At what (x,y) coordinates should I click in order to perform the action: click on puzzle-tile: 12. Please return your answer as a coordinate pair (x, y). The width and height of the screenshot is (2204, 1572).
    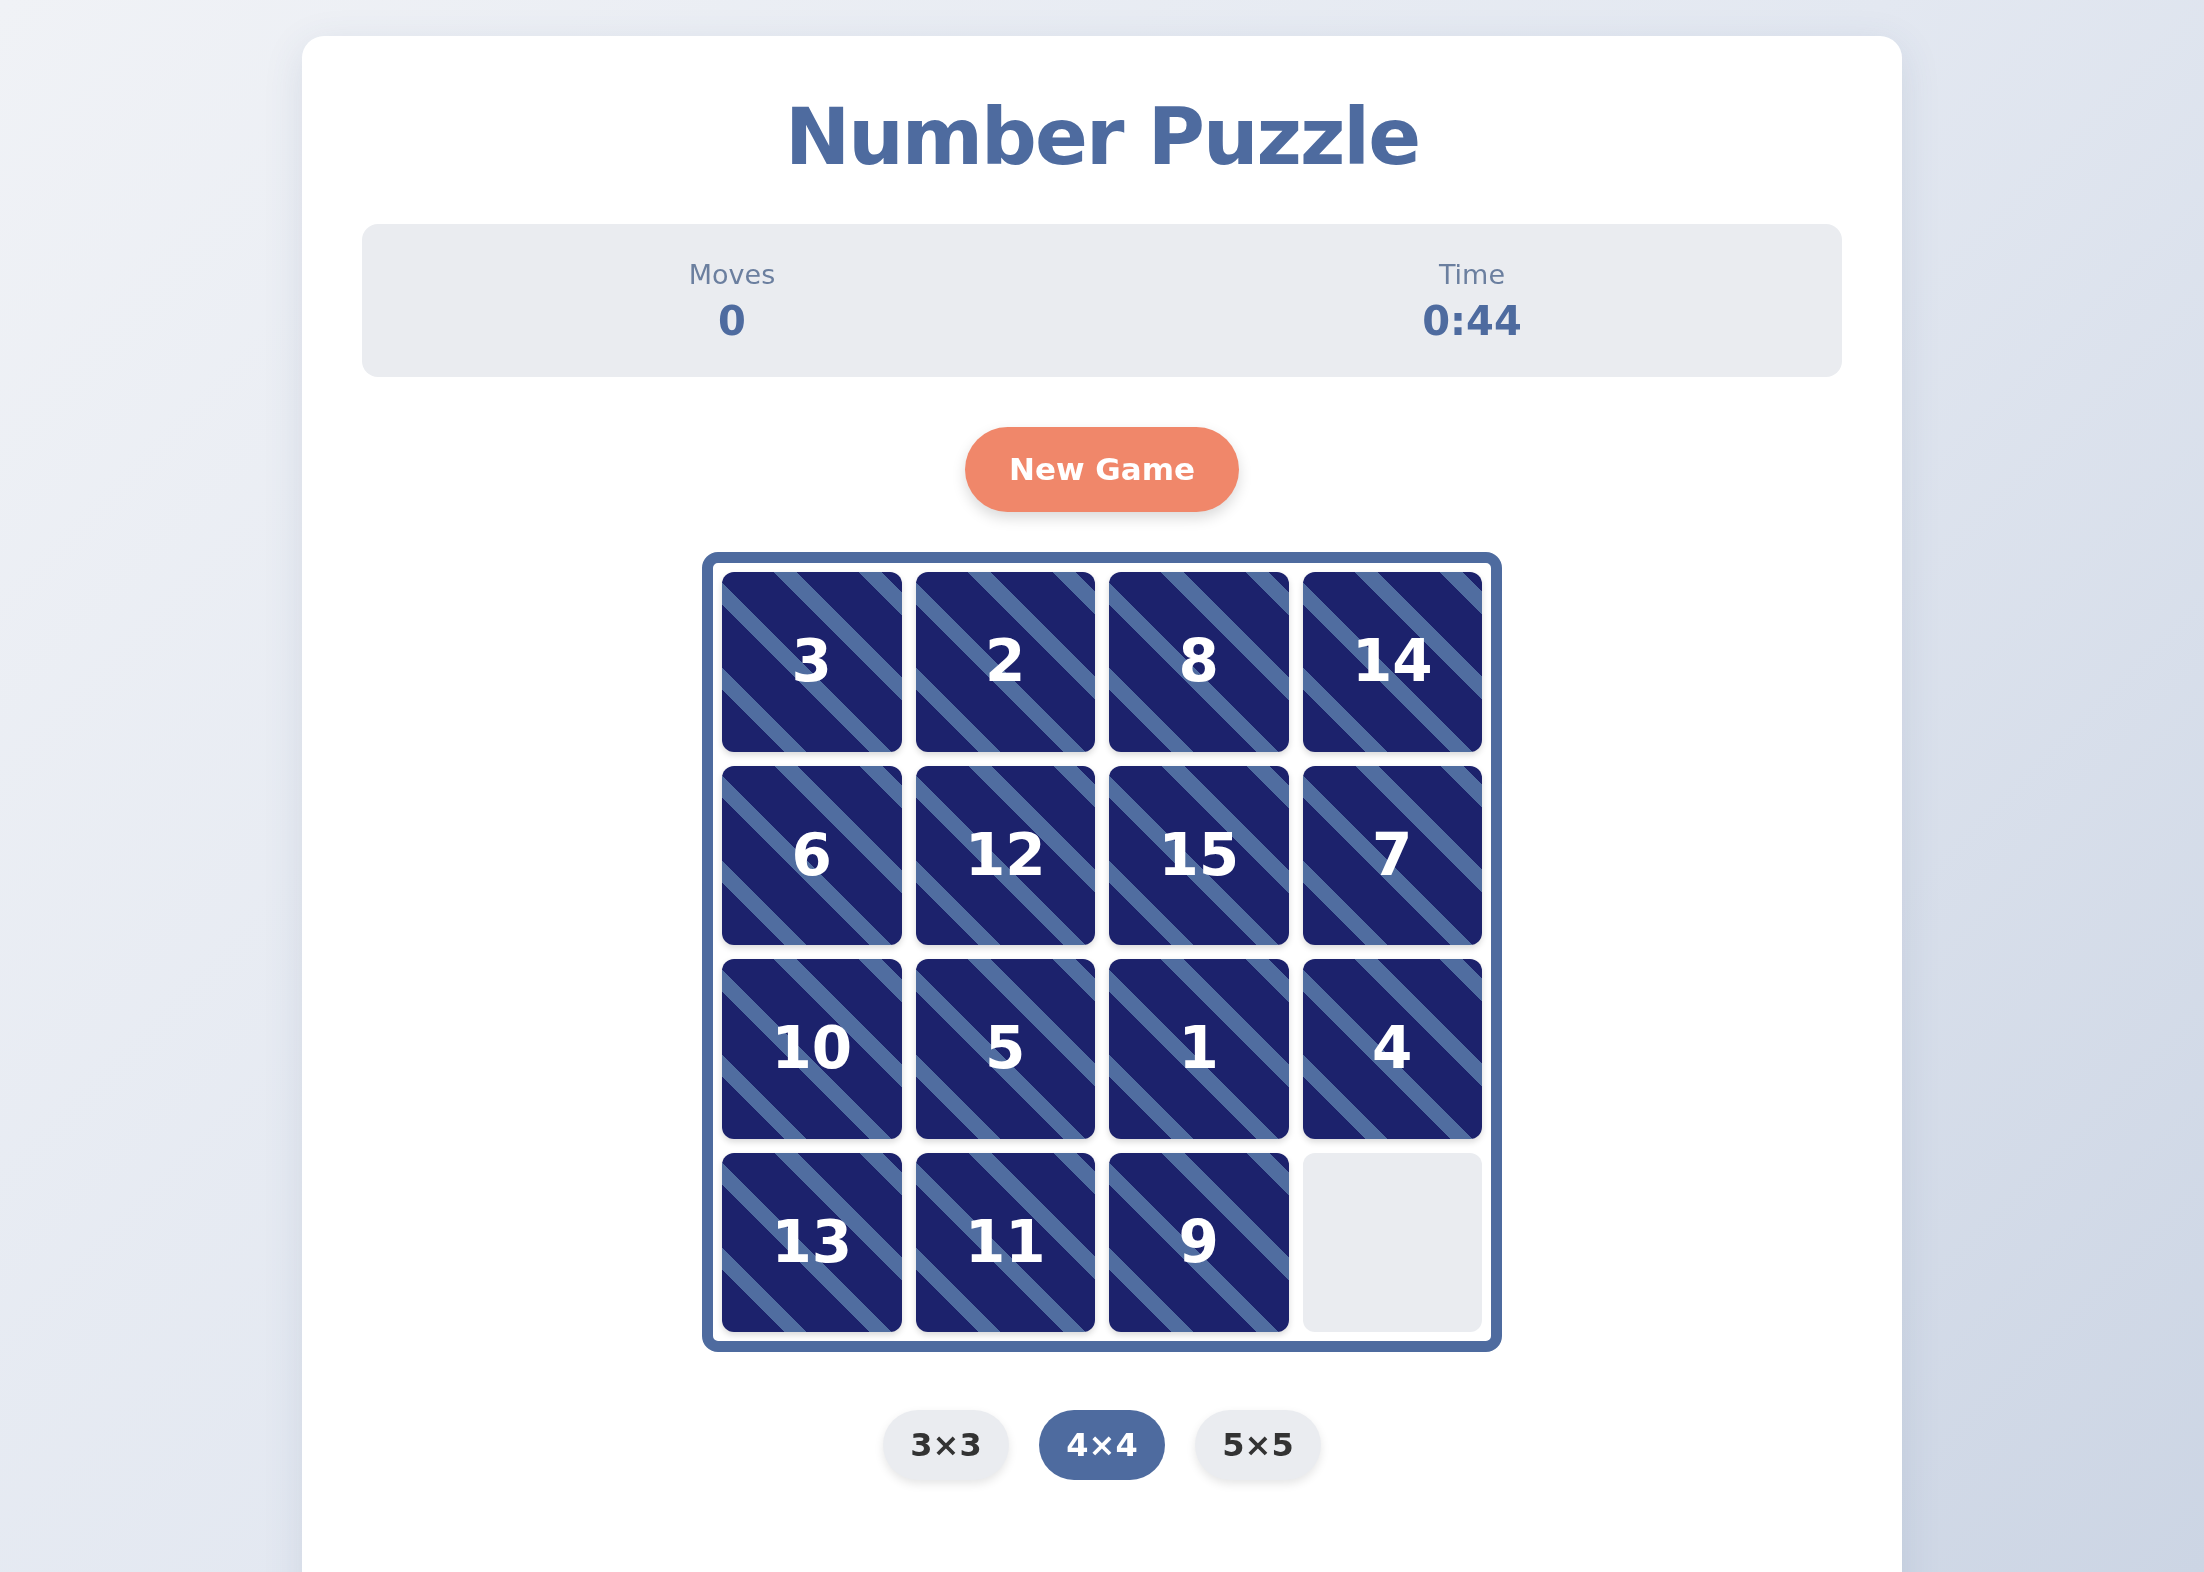
    Looking at the image, I should click on (1005, 855).